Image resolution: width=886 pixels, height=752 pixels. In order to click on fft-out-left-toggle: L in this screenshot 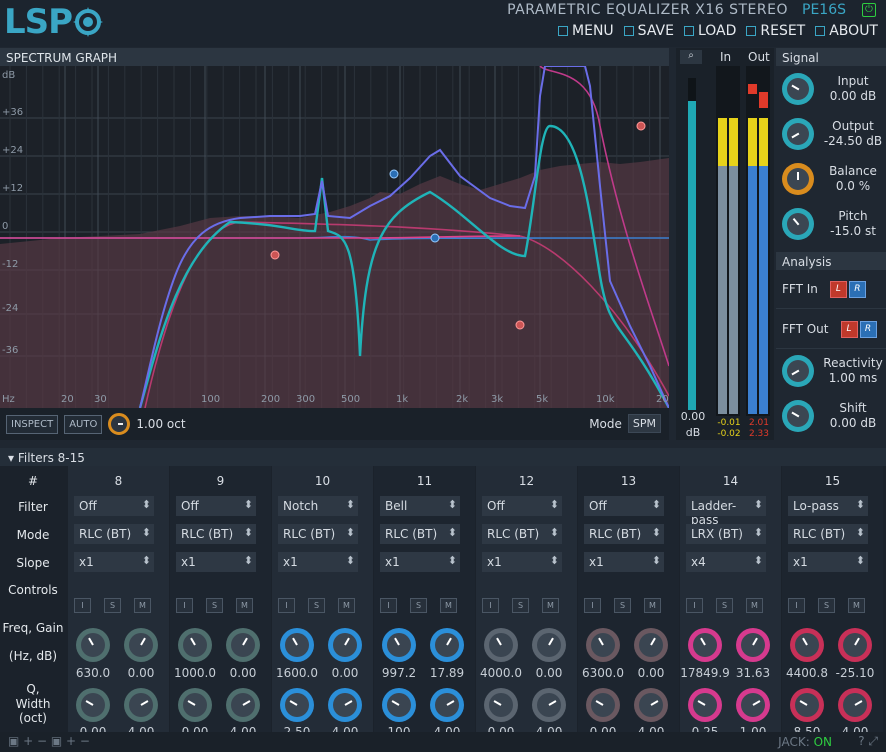, I will do `click(849, 329)`.